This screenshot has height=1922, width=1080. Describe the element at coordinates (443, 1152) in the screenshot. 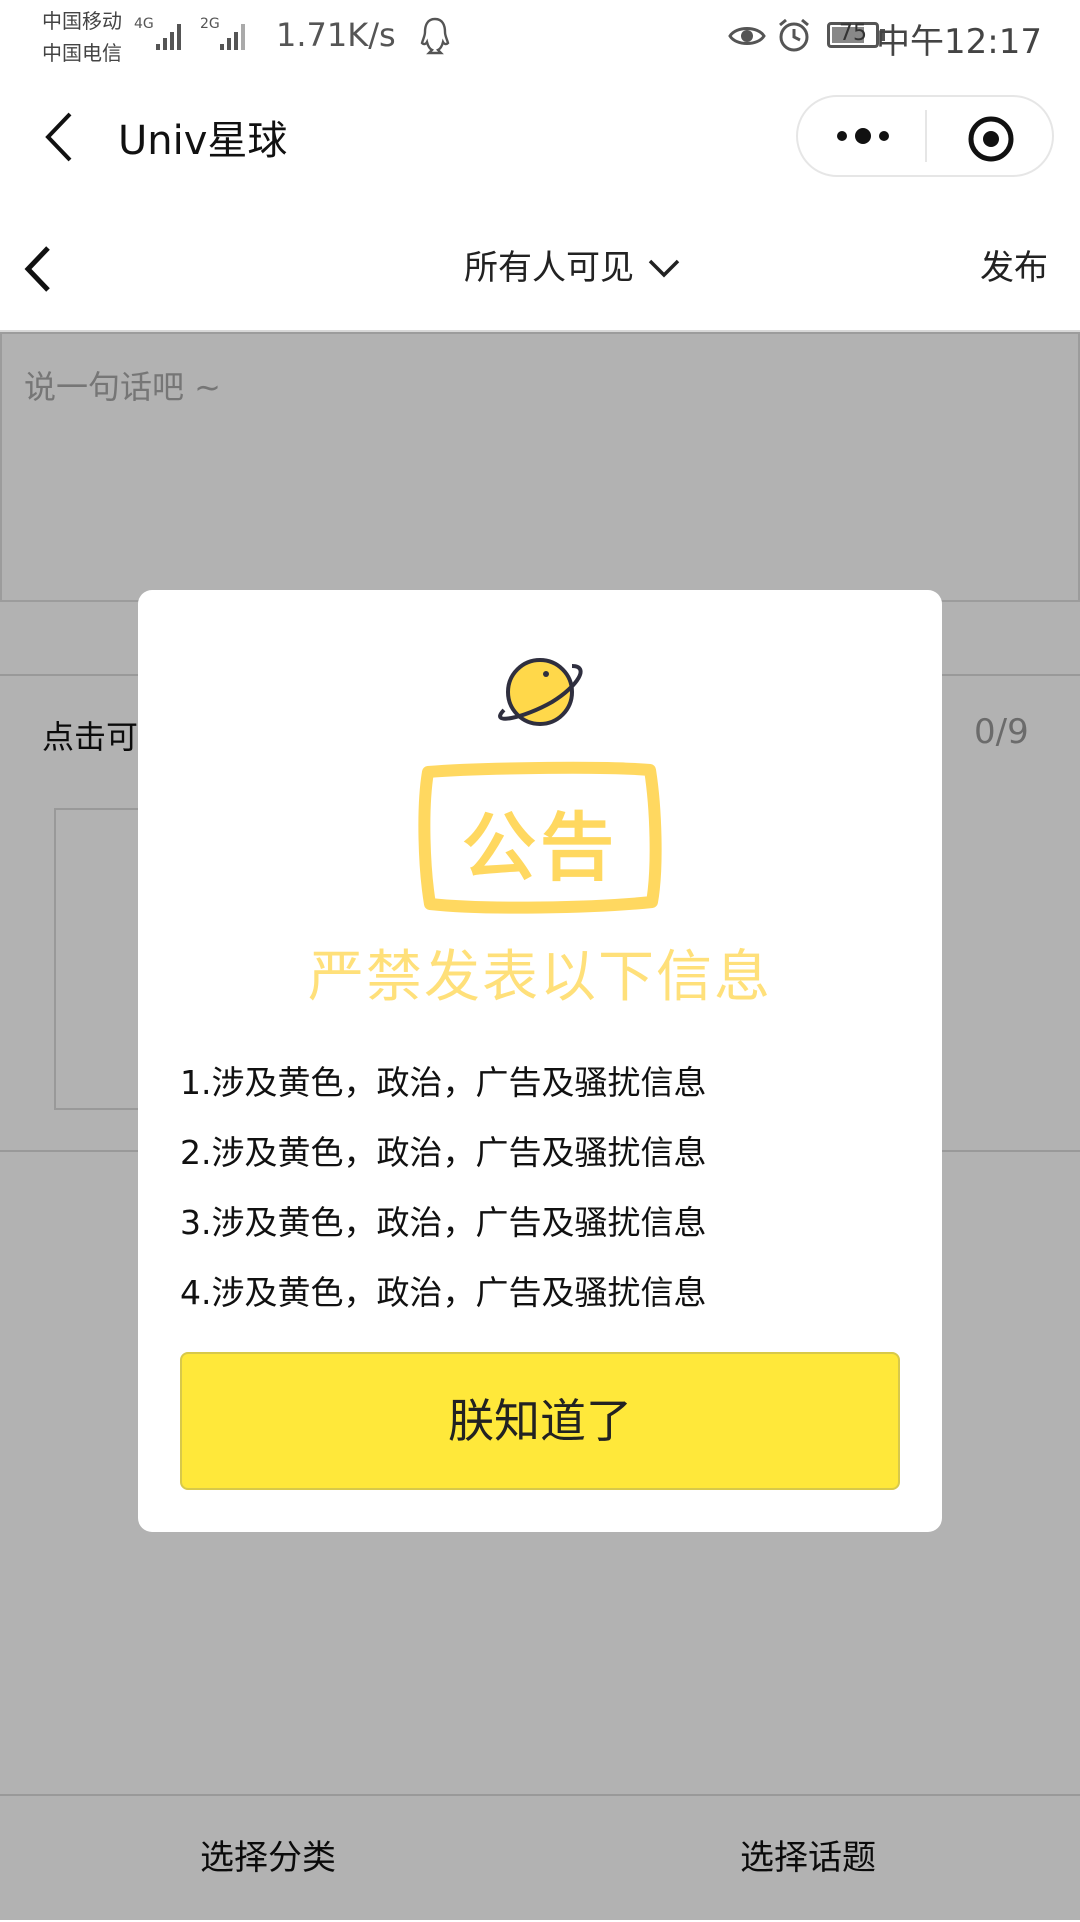

I see `rule-item: 2.涉及黄色，政治，广告及骚扰信息` at that location.